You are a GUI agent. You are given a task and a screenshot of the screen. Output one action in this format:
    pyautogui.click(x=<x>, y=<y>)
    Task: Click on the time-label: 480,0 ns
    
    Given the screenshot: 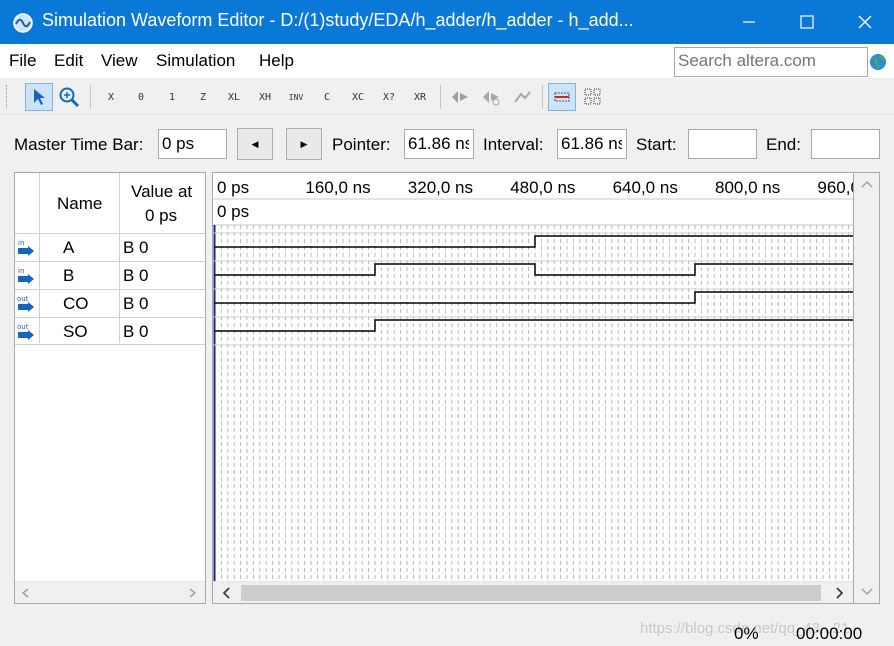 What is the action you would take?
    pyautogui.click(x=542, y=187)
    